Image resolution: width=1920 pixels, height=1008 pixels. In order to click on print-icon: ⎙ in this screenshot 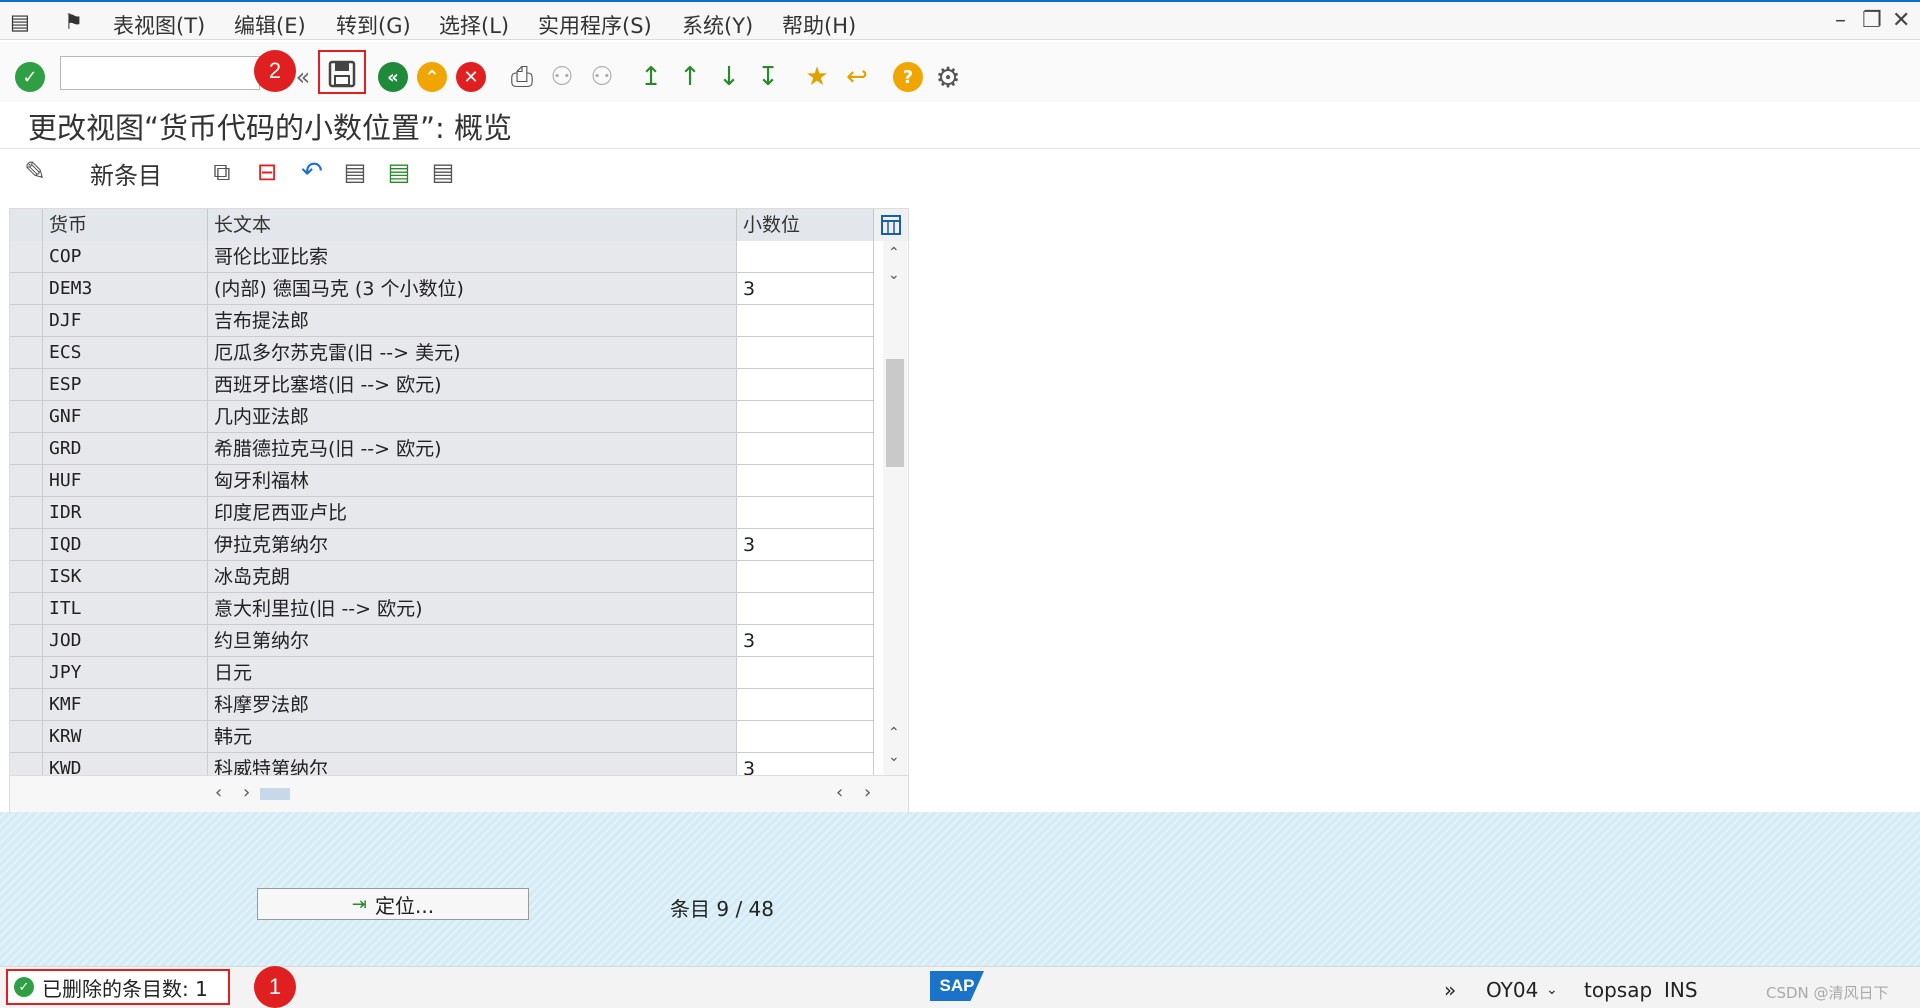, I will do `click(522, 77)`.